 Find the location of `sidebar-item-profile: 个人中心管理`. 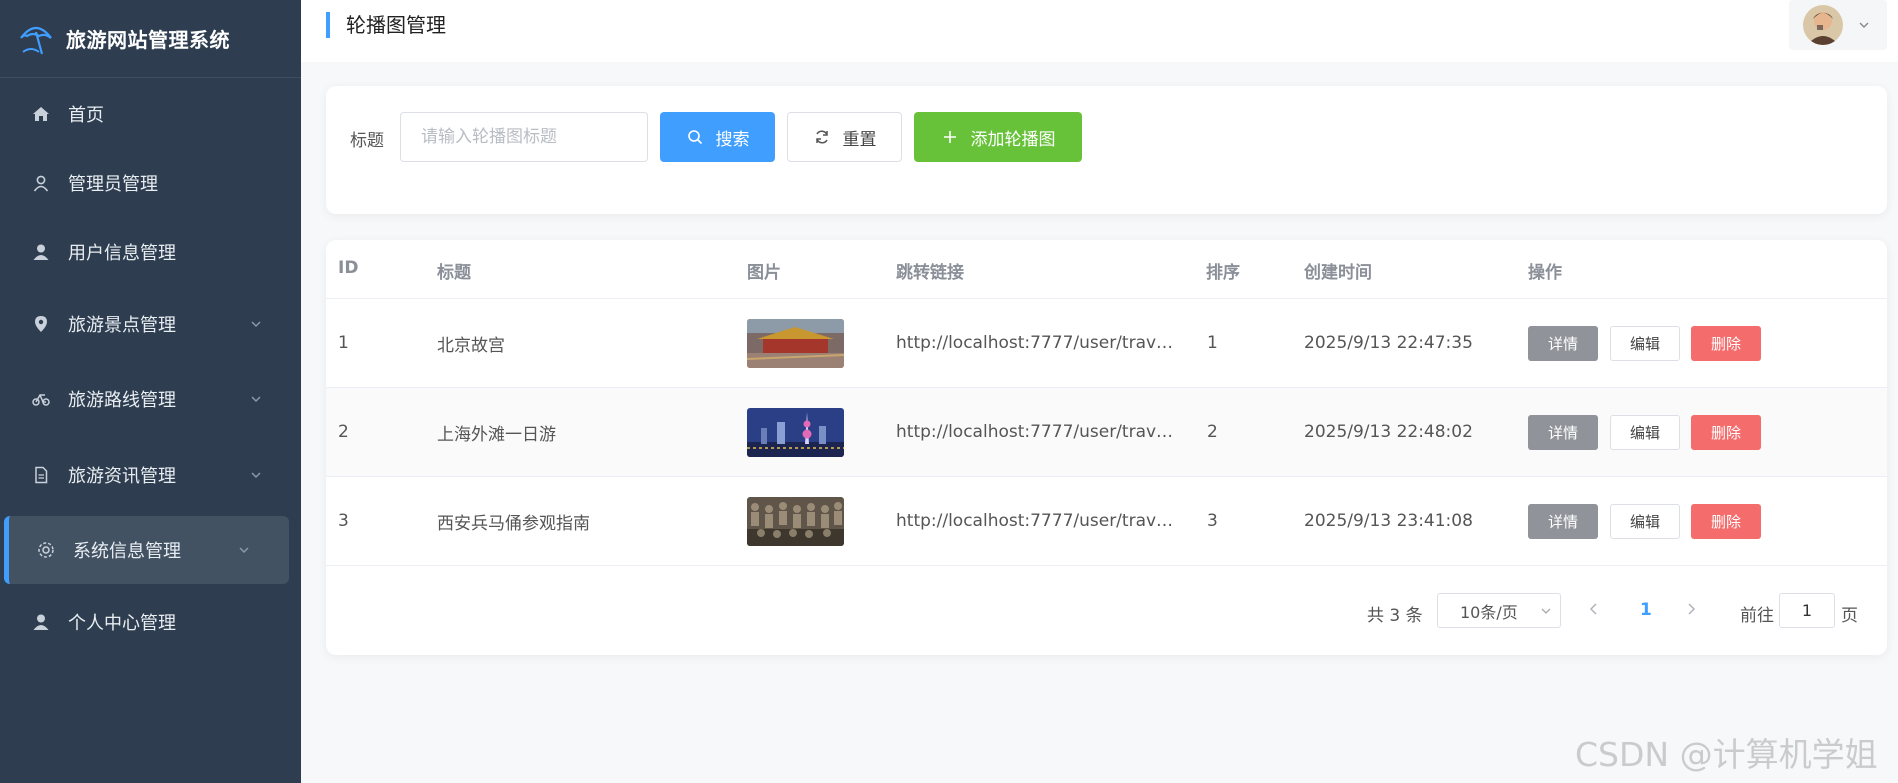

sidebar-item-profile: 个人中心管理 is located at coordinates (150, 622).